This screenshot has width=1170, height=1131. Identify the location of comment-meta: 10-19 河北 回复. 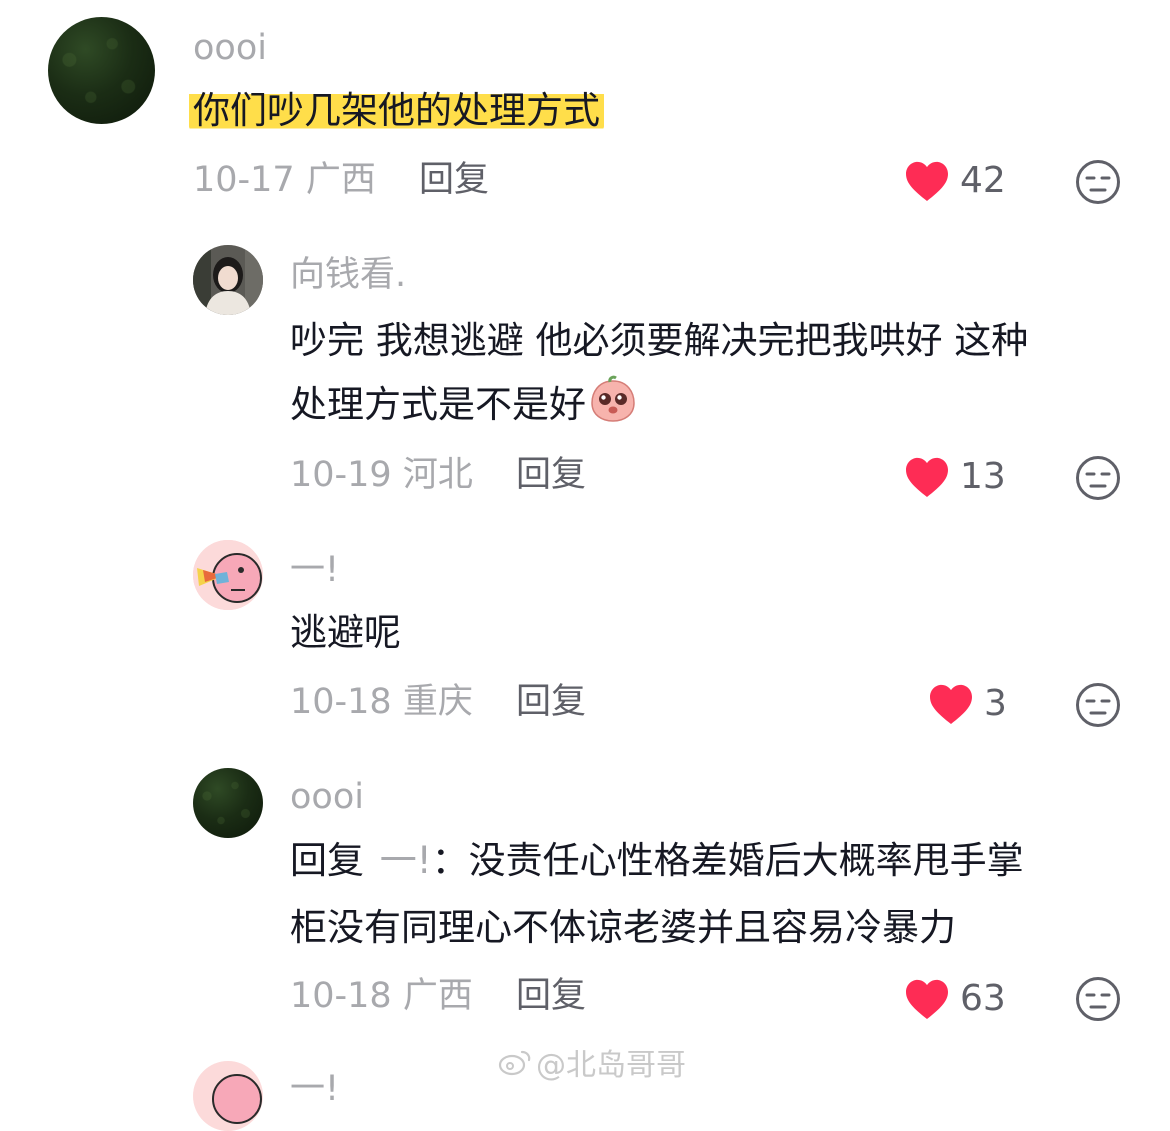
(438, 475).